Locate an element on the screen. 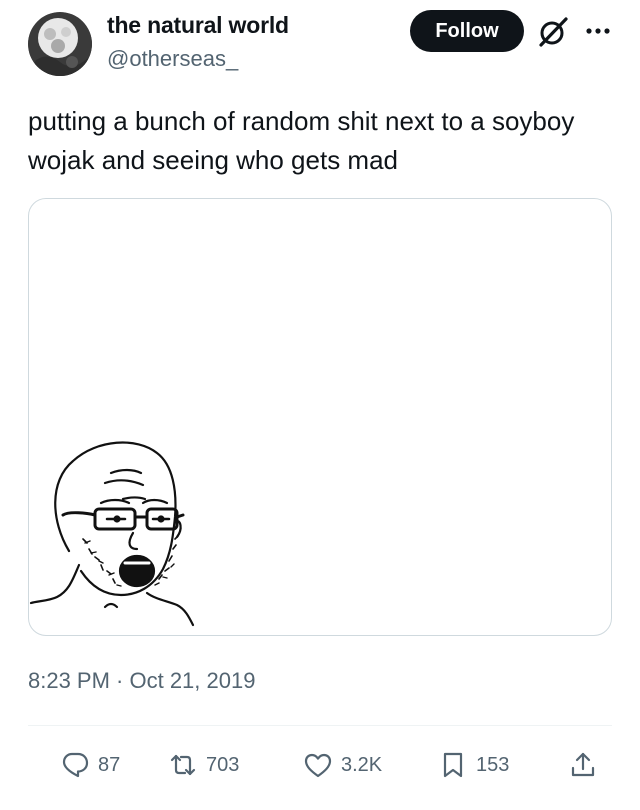 The height and width of the screenshot is (810, 640). divider is located at coordinates (320, 725).